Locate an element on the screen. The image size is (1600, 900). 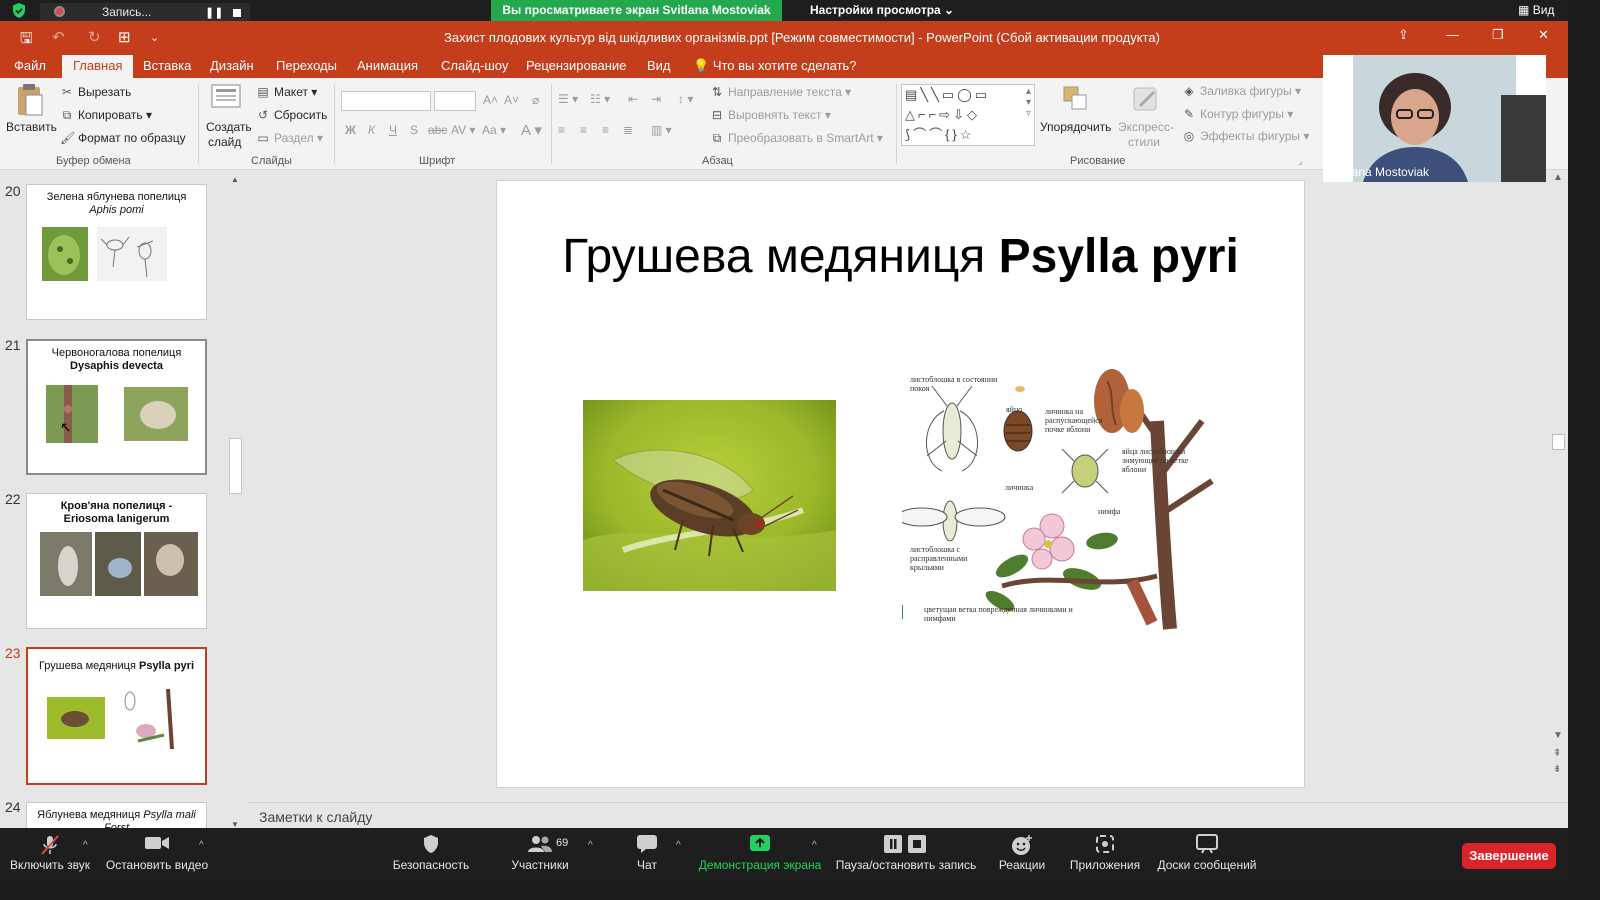
dialog-launcher-icon: ⌟ is located at coordinates (1300, 161).